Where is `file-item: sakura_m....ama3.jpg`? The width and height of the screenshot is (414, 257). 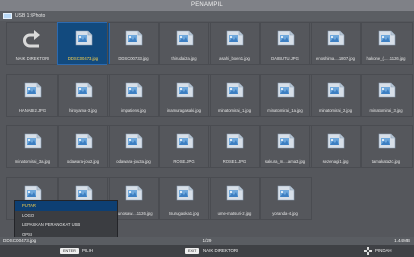 file-item: sakura_m....ama3.jpg is located at coordinates (285, 146).